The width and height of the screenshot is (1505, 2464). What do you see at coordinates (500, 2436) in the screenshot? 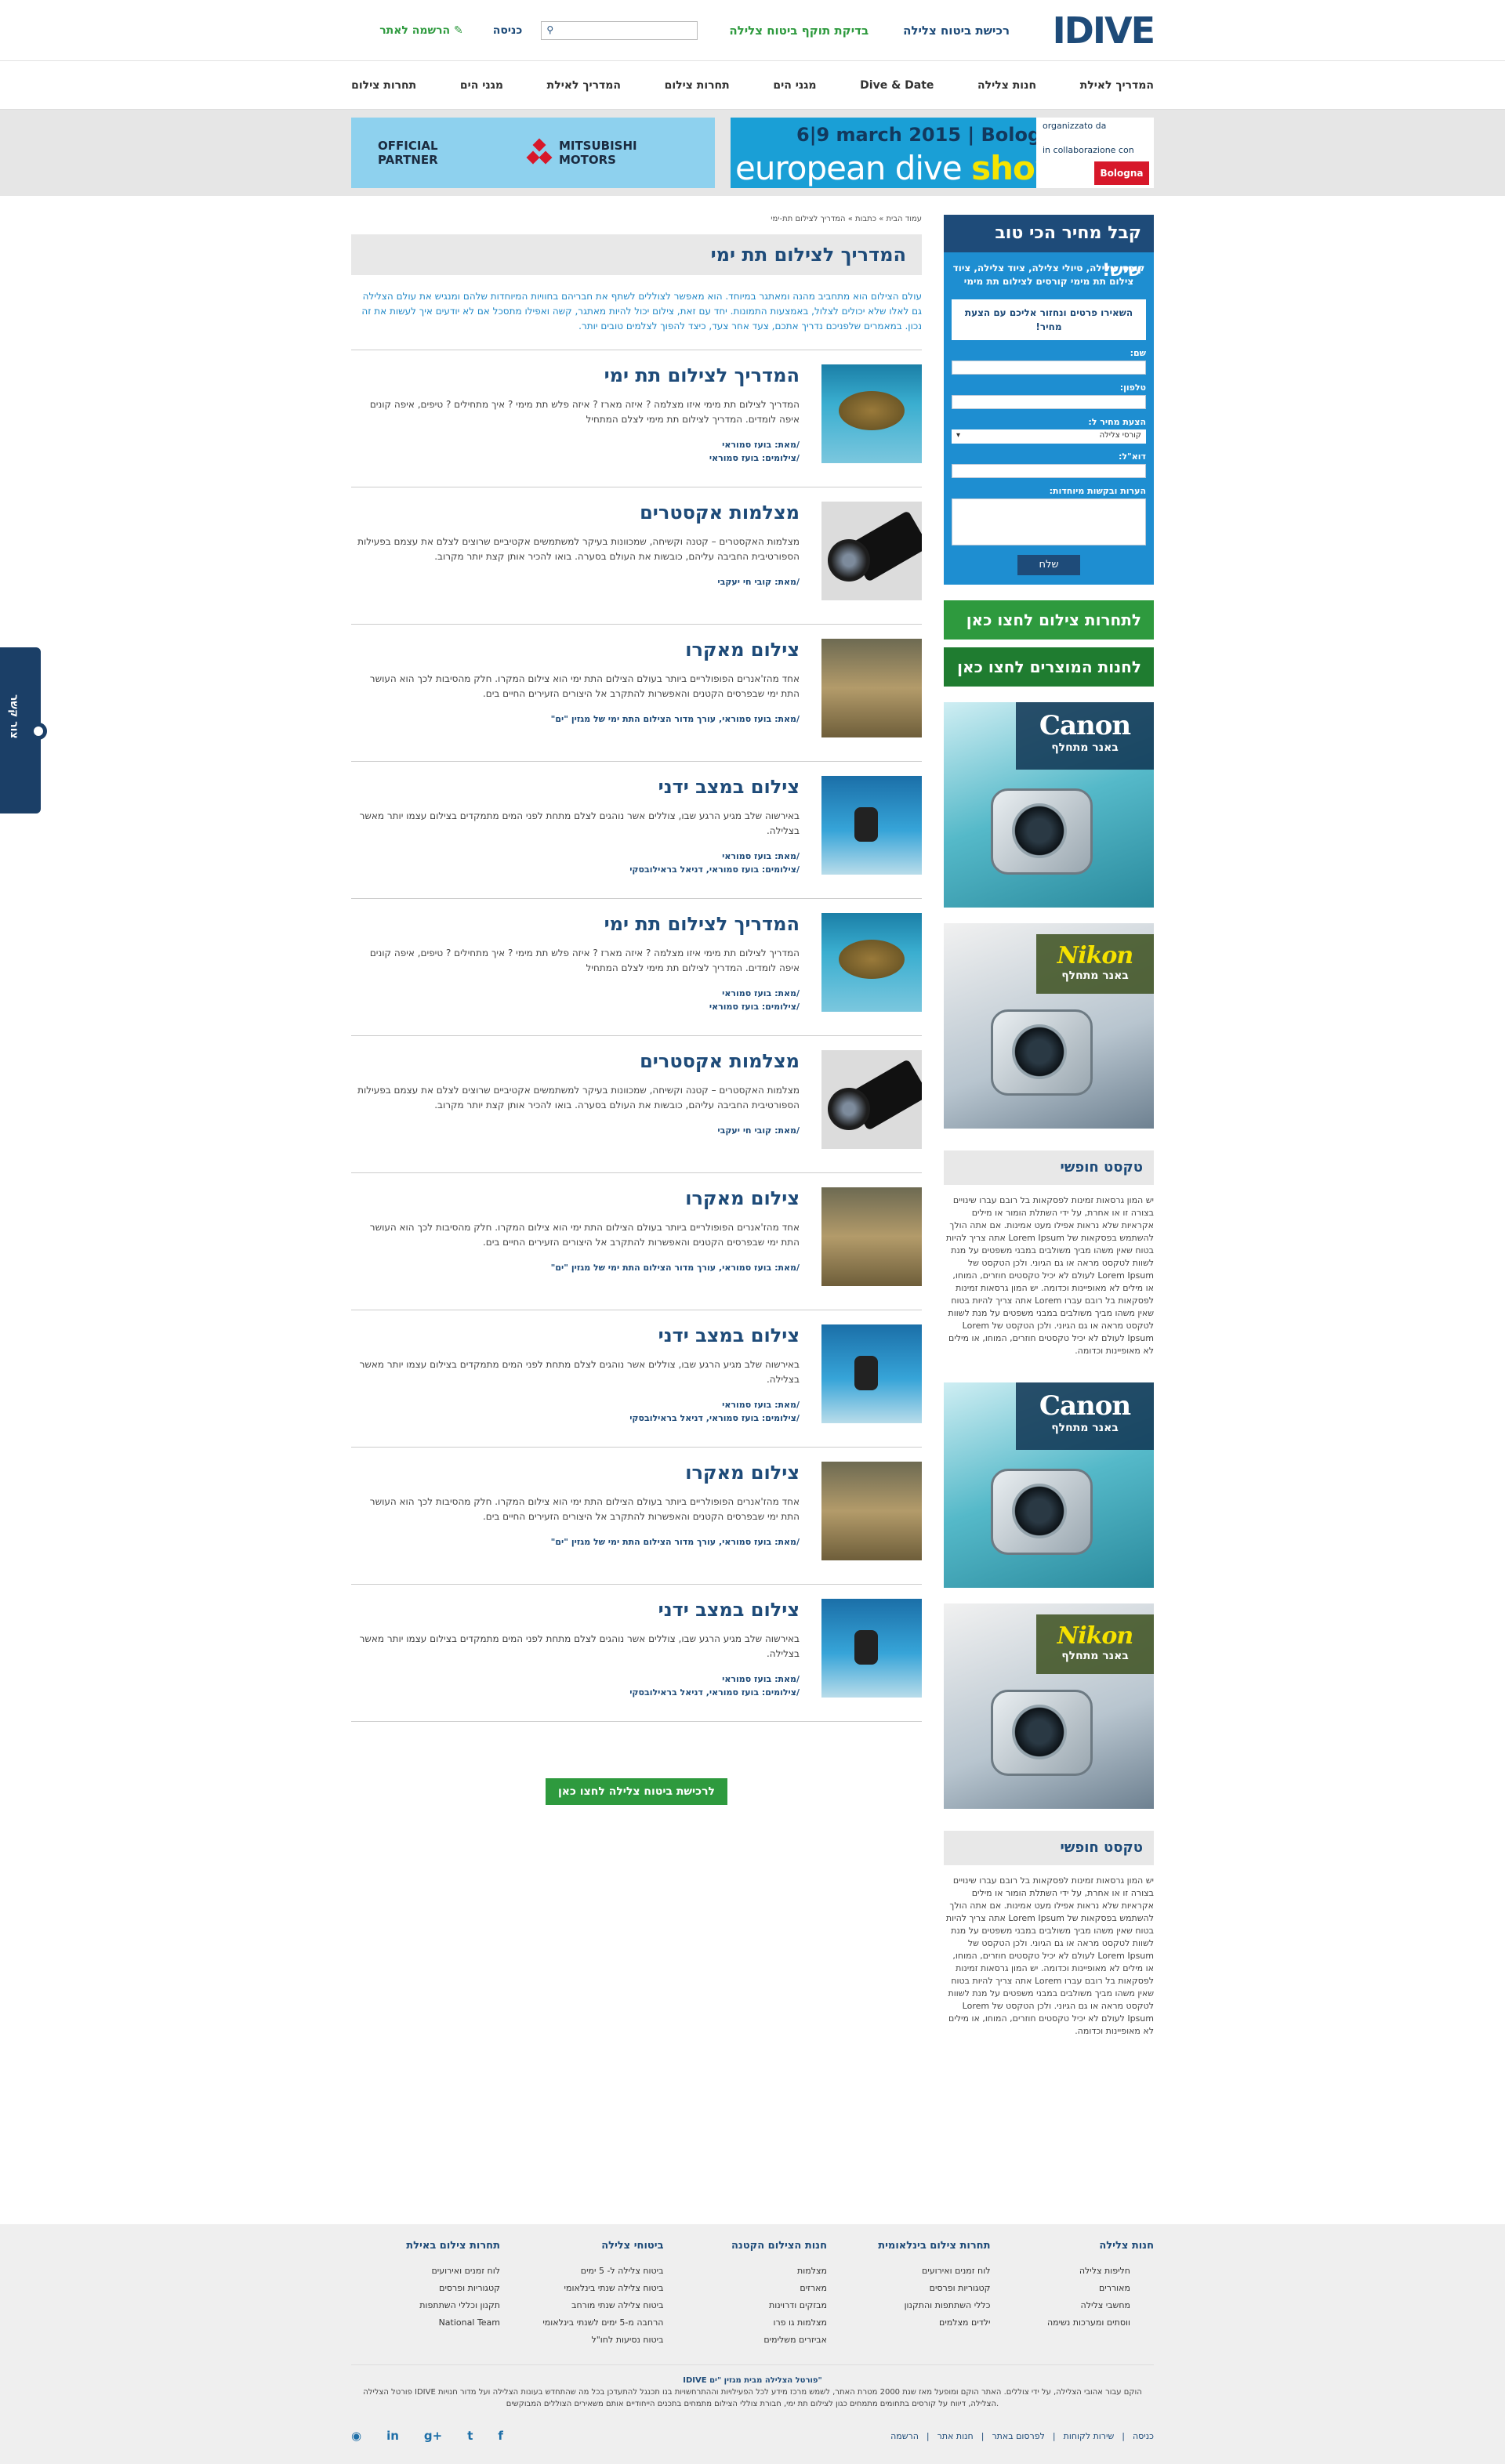
I see `facebook-icon: f` at bounding box center [500, 2436].